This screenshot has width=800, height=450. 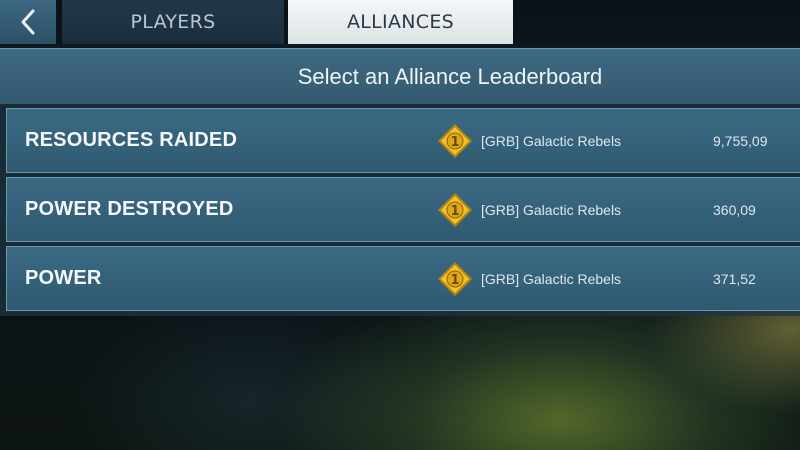 I want to click on leaderboard-label: POWER, so click(x=63, y=278).